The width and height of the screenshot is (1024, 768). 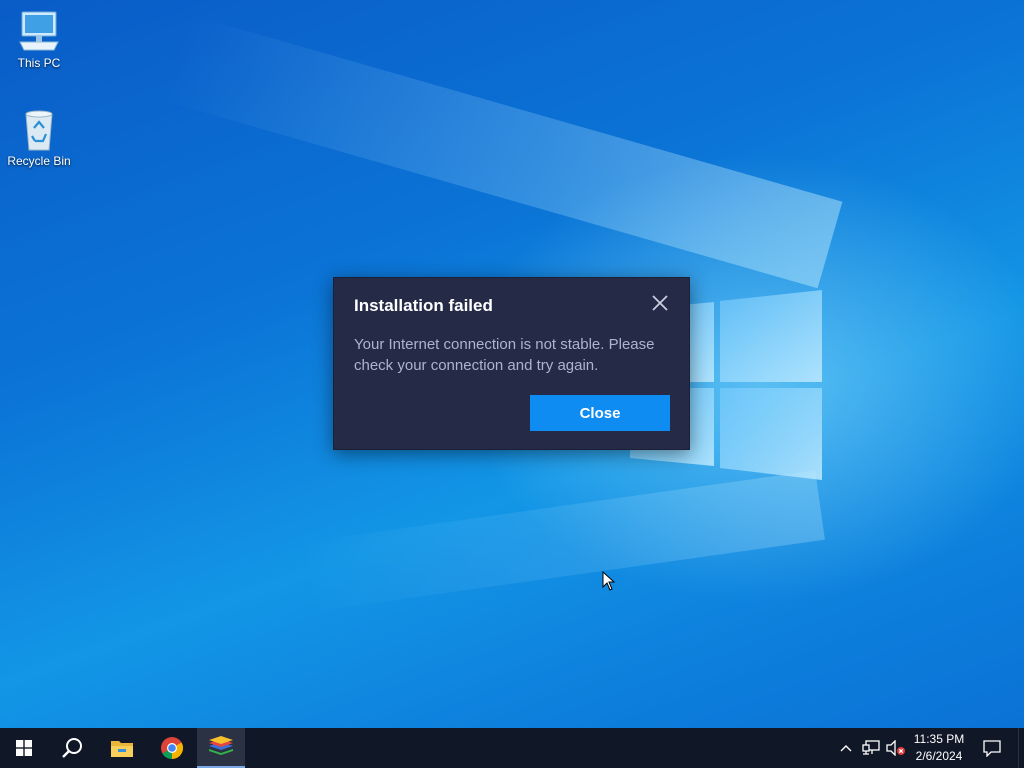 I want to click on notification-icon, so click(x=992, y=748).